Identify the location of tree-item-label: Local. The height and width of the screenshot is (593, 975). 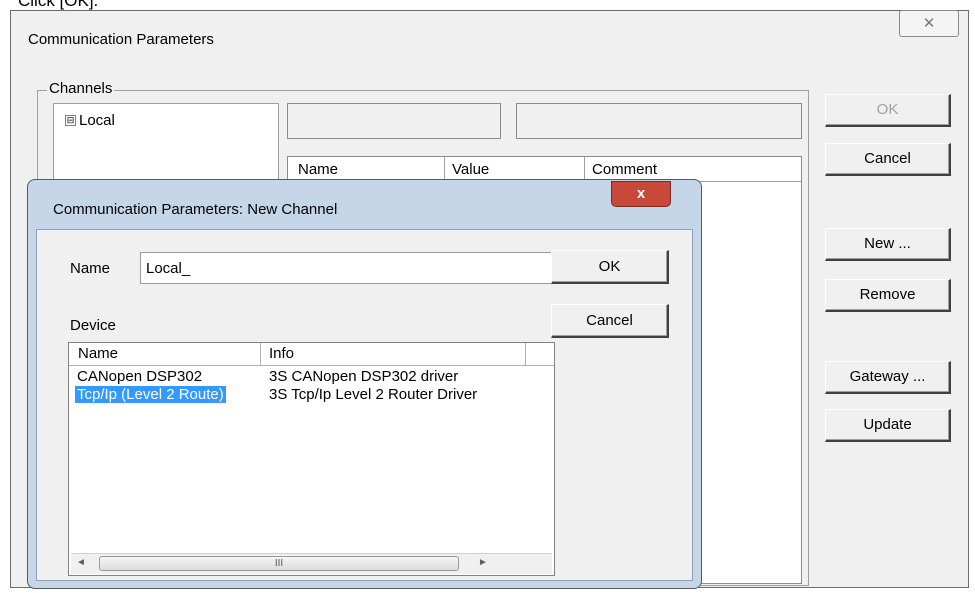
(97, 120).